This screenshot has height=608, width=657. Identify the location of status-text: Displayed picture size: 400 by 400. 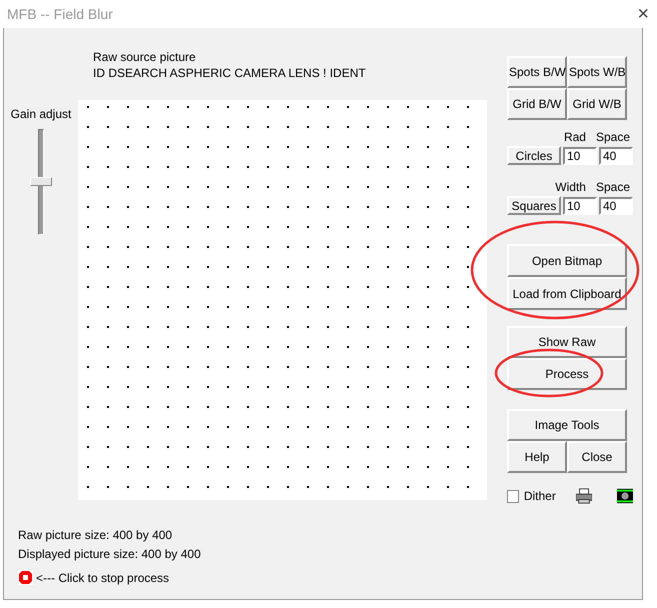
(110, 554).